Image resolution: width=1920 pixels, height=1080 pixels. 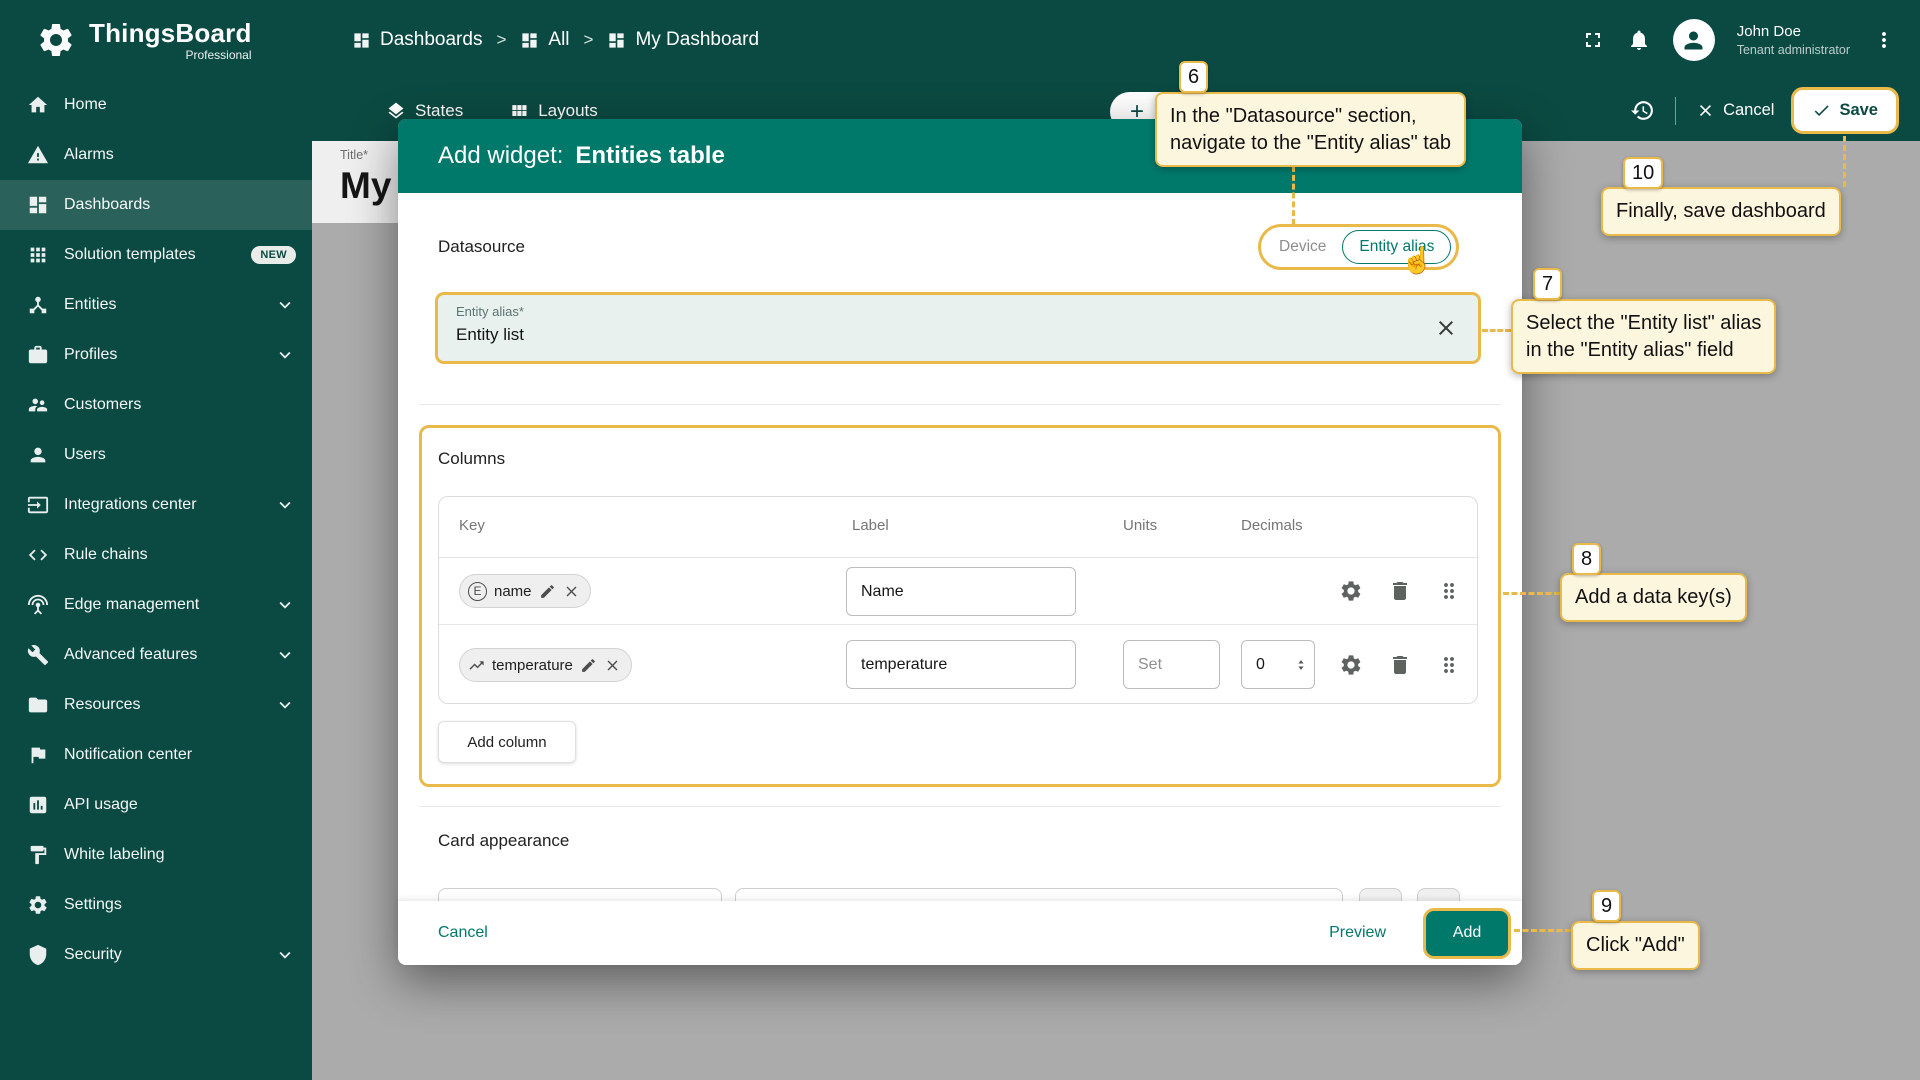 What do you see at coordinates (156, 305) in the screenshot?
I see `sidebar-item-entities: Entities` at bounding box center [156, 305].